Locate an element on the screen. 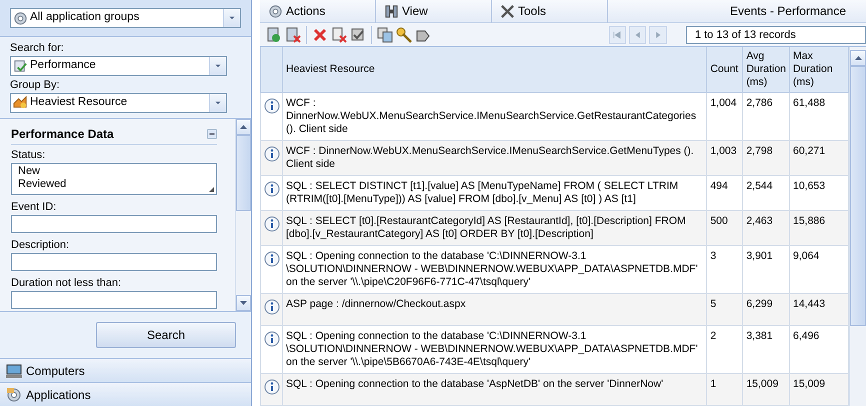 Image resolution: width=866 pixels, height=406 pixels. field-label: Status: is located at coordinates (28, 155).